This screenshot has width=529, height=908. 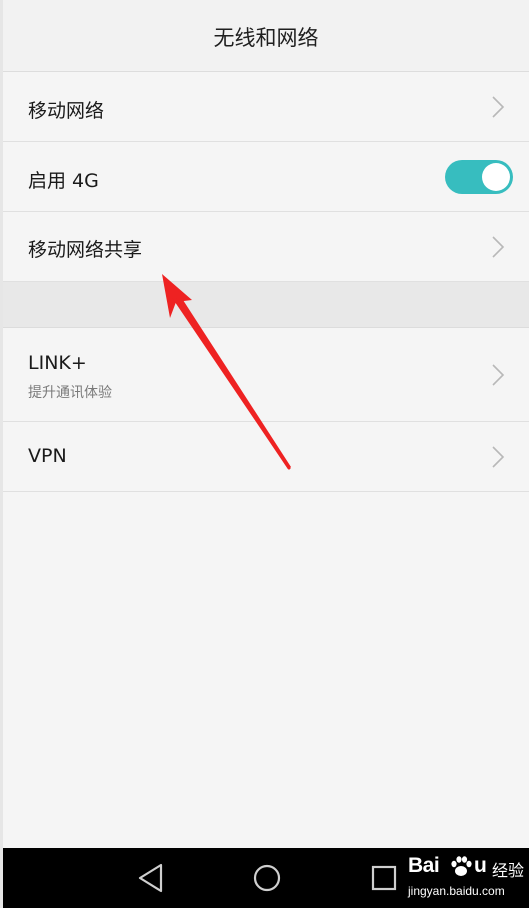 I want to click on section-divider, so click(x=266, y=305).